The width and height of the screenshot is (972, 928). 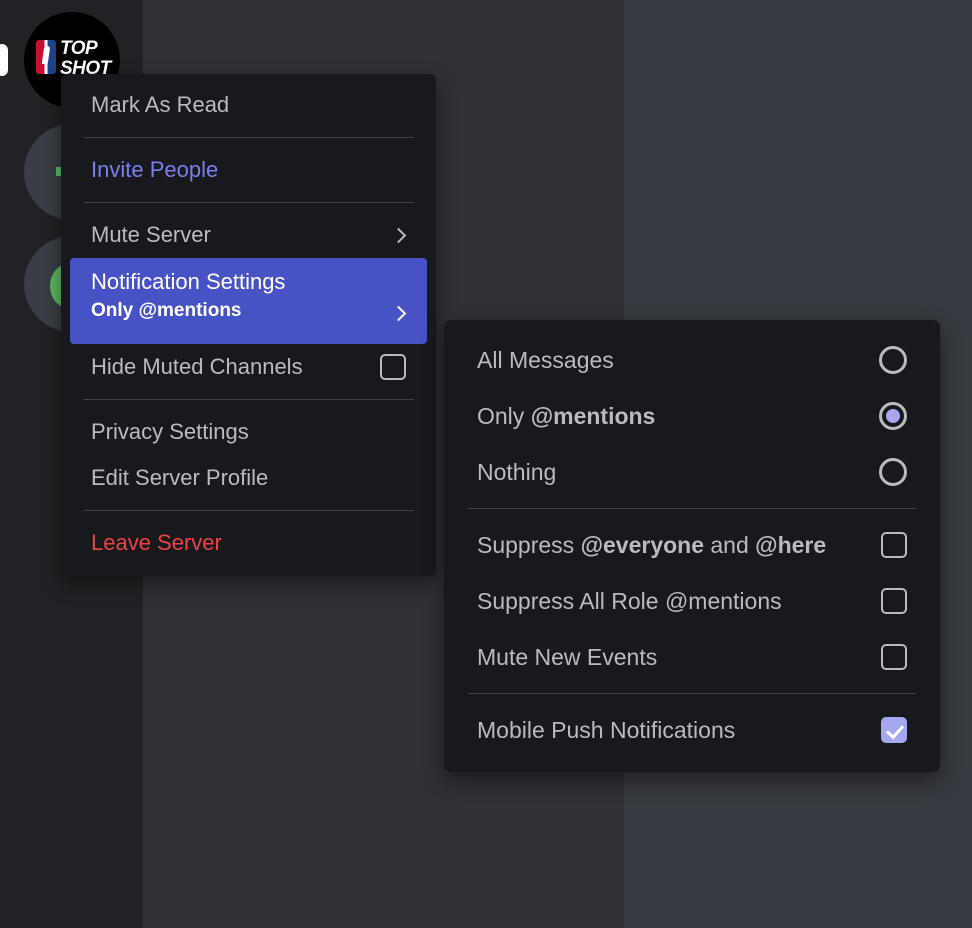 What do you see at coordinates (545, 359) in the screenshot?
I see `submenu-item-label: All Messages` at bounding box center [545, 359].